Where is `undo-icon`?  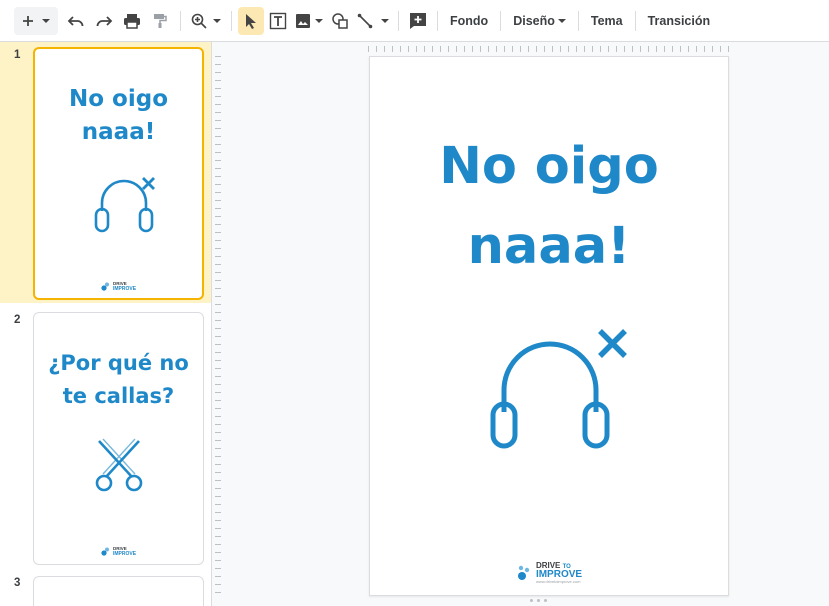
undo-icon is located at coordinates (75, 20).